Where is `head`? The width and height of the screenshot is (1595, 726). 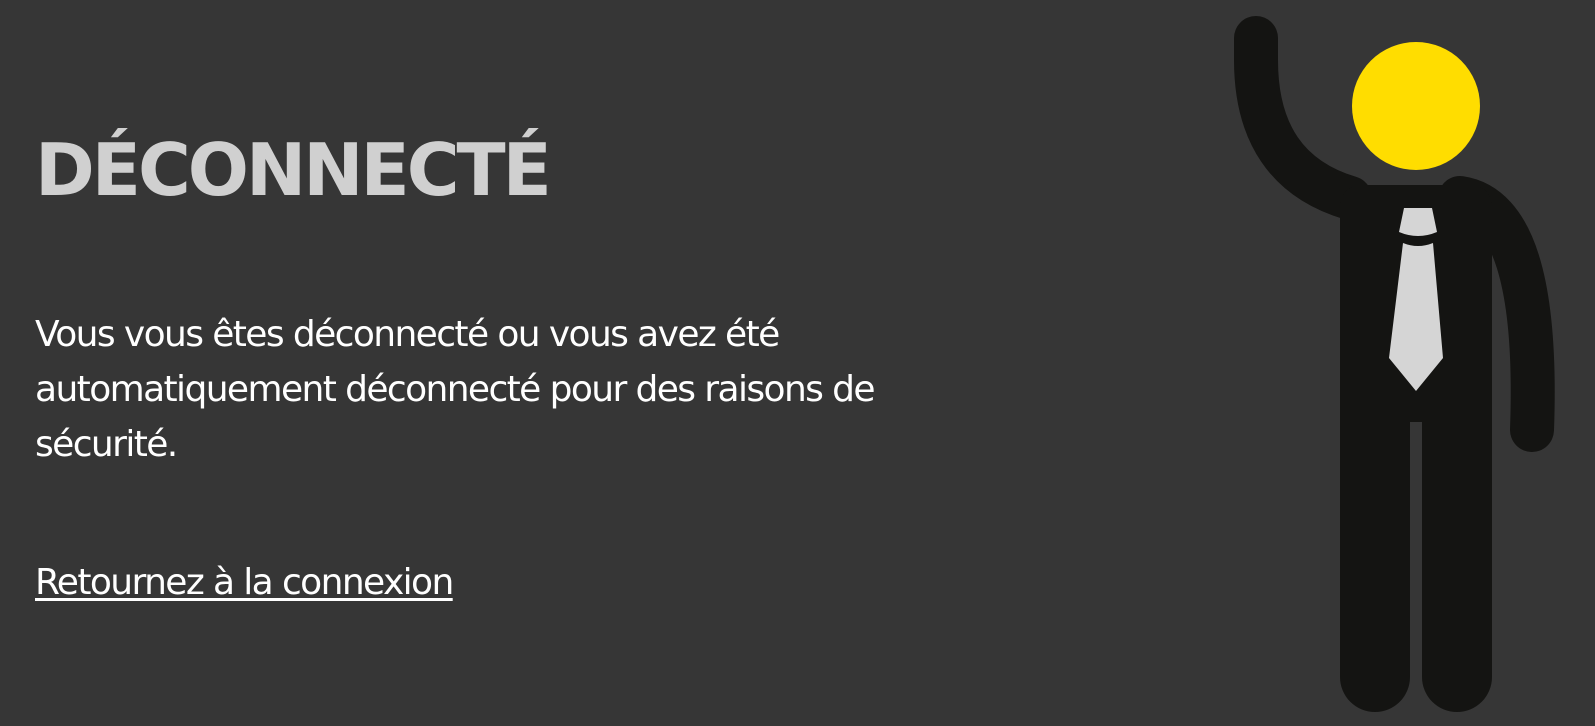 head is located at coordinates (1416, 106).